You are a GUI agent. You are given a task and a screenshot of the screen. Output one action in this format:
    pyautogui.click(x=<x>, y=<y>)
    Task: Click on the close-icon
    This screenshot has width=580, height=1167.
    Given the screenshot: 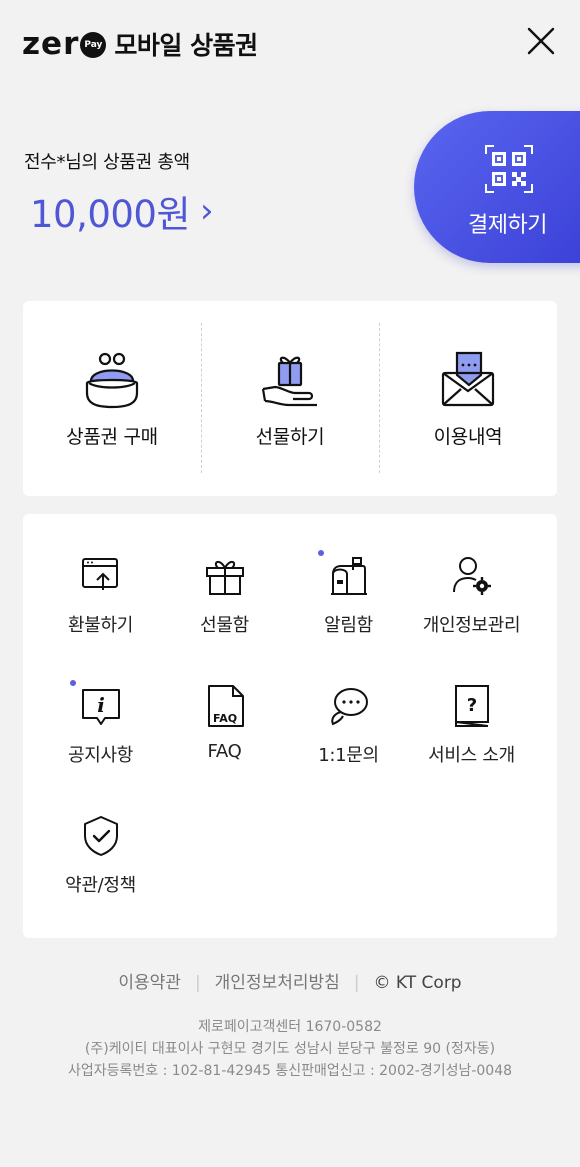 What is the action you would take?
    pyautogui.click(x=541, y=41)
    